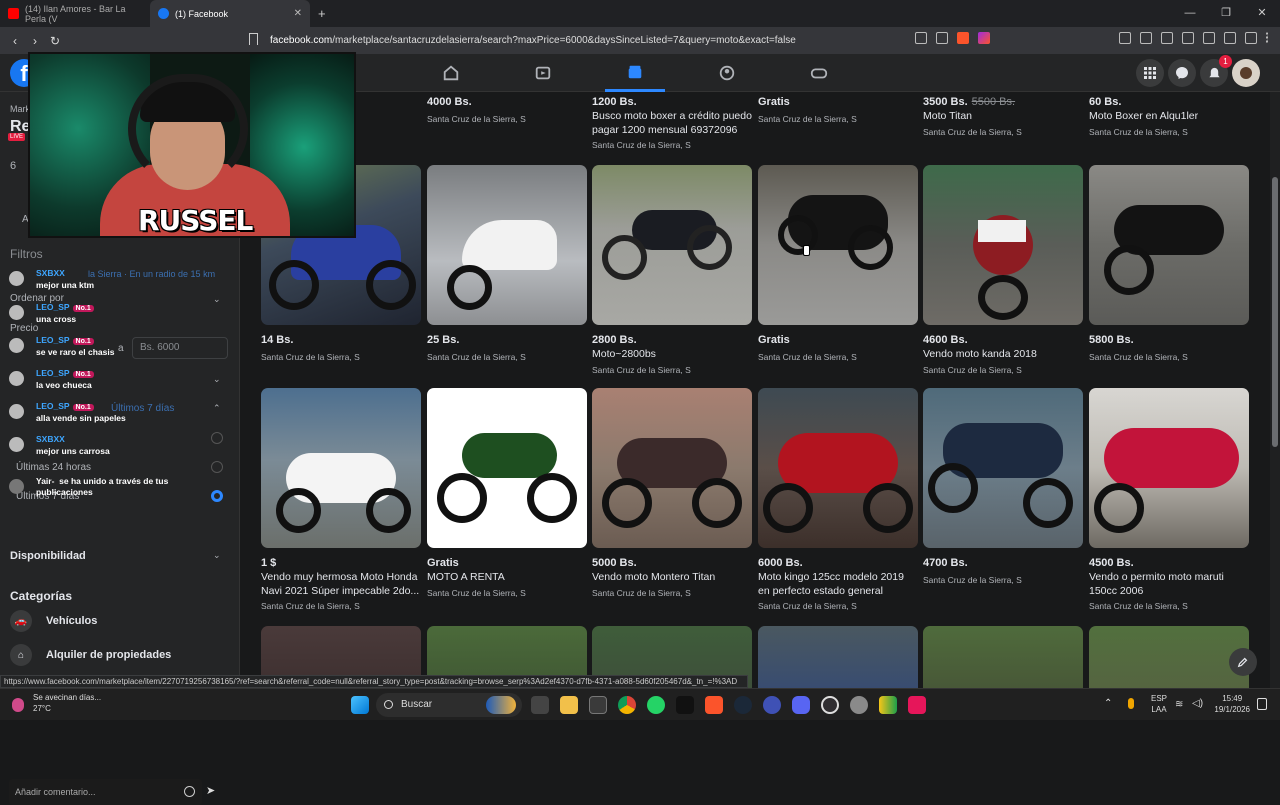  What do you see at coordinates (48, 556) in the screenshot?
I see `availability-filter: Disponibilidad` at bounding box center [48, 556].